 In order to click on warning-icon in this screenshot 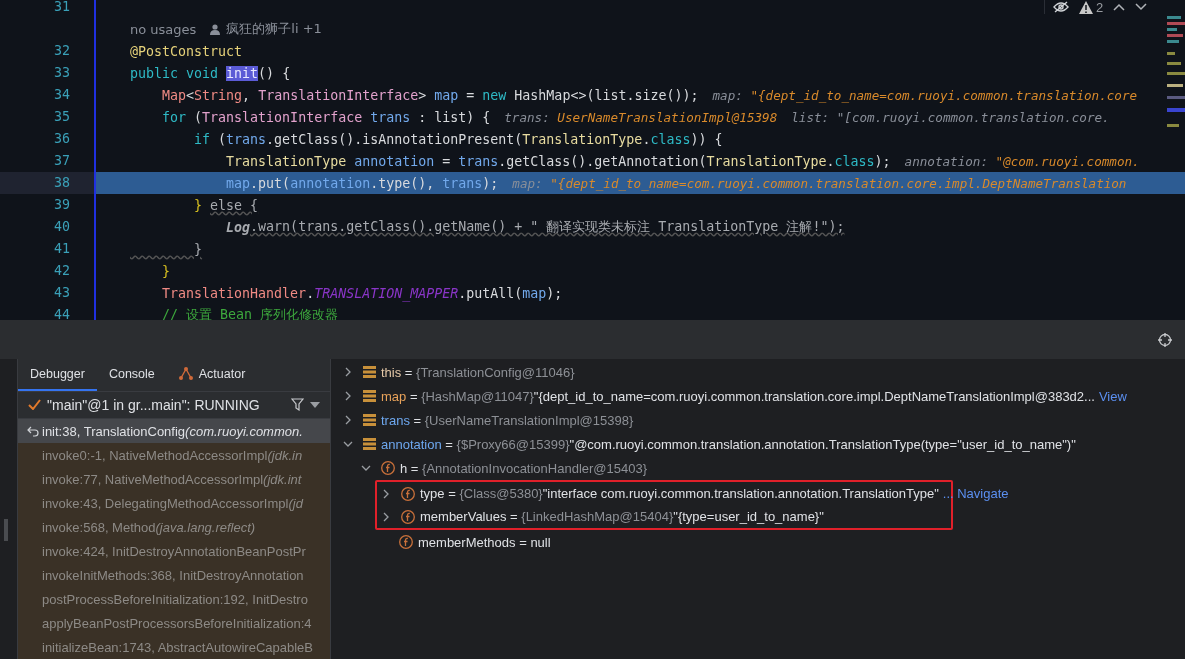, I will do `click(1086, 7)`.